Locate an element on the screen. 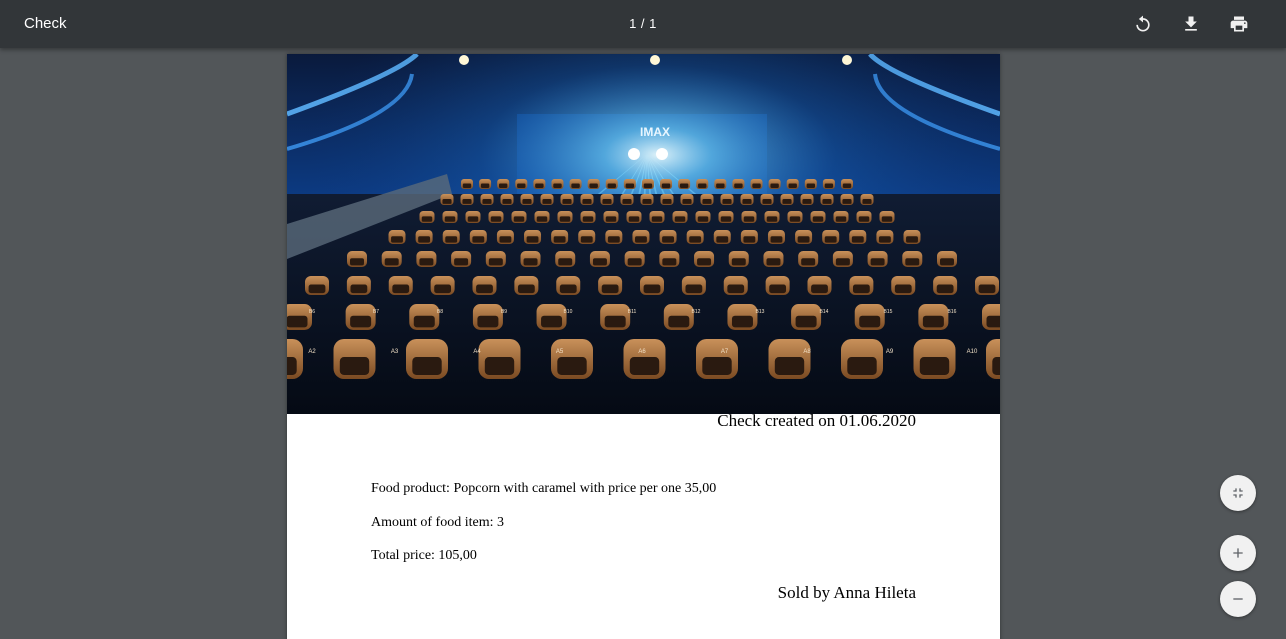 The height and width of the screenshot is (639, 1286). seat-label: A2 is located at coordinates (312, 352).